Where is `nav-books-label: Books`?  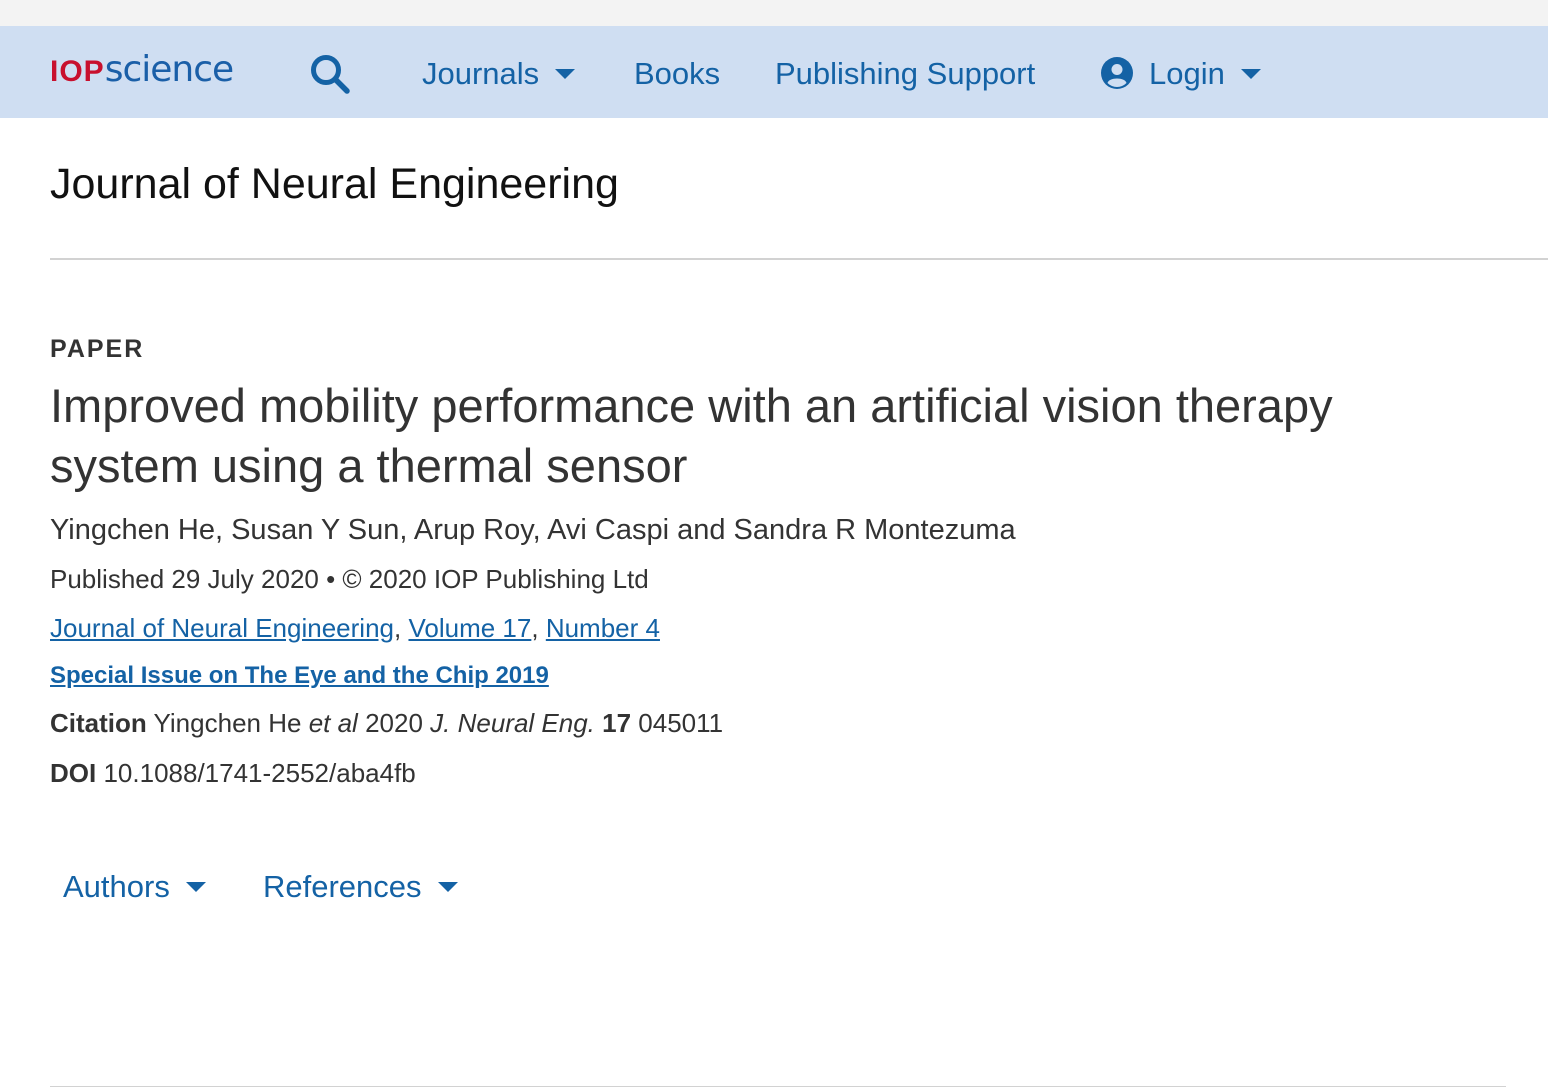
nav-books-label: Books is located at coordinates (677, 73).